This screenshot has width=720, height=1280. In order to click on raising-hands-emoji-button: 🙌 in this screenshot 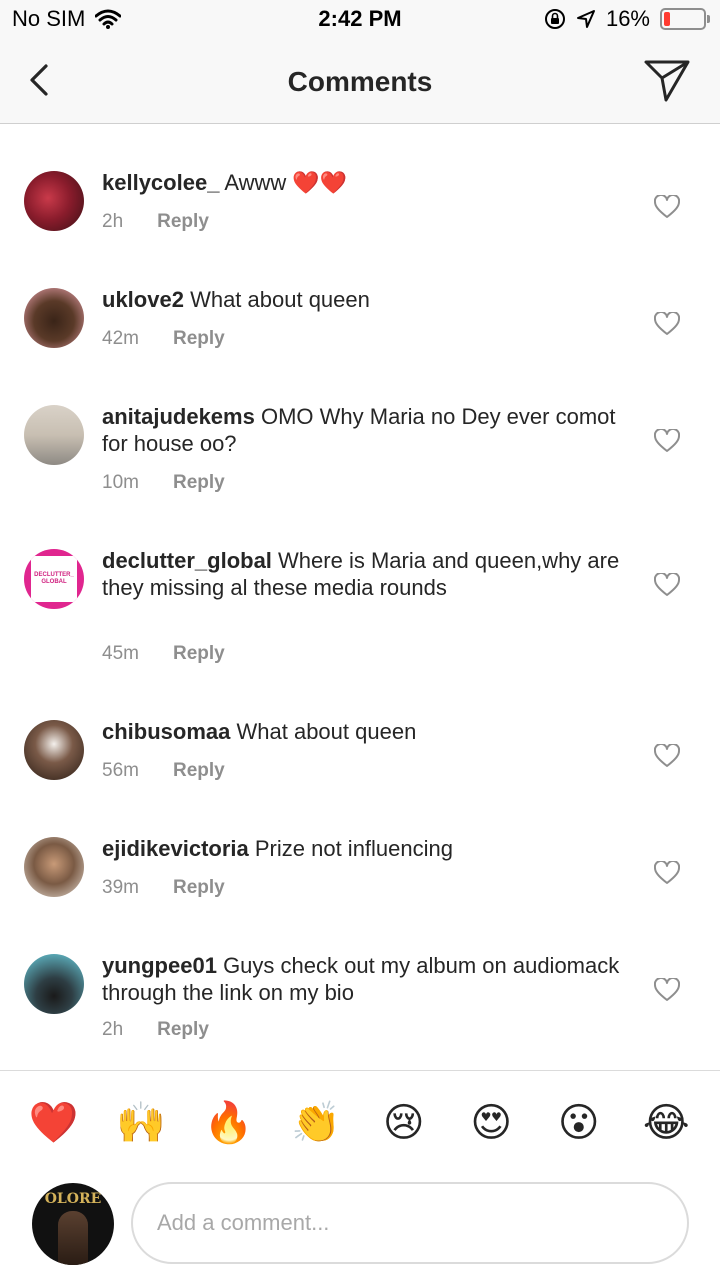, I will do `click(141, 1123)`.